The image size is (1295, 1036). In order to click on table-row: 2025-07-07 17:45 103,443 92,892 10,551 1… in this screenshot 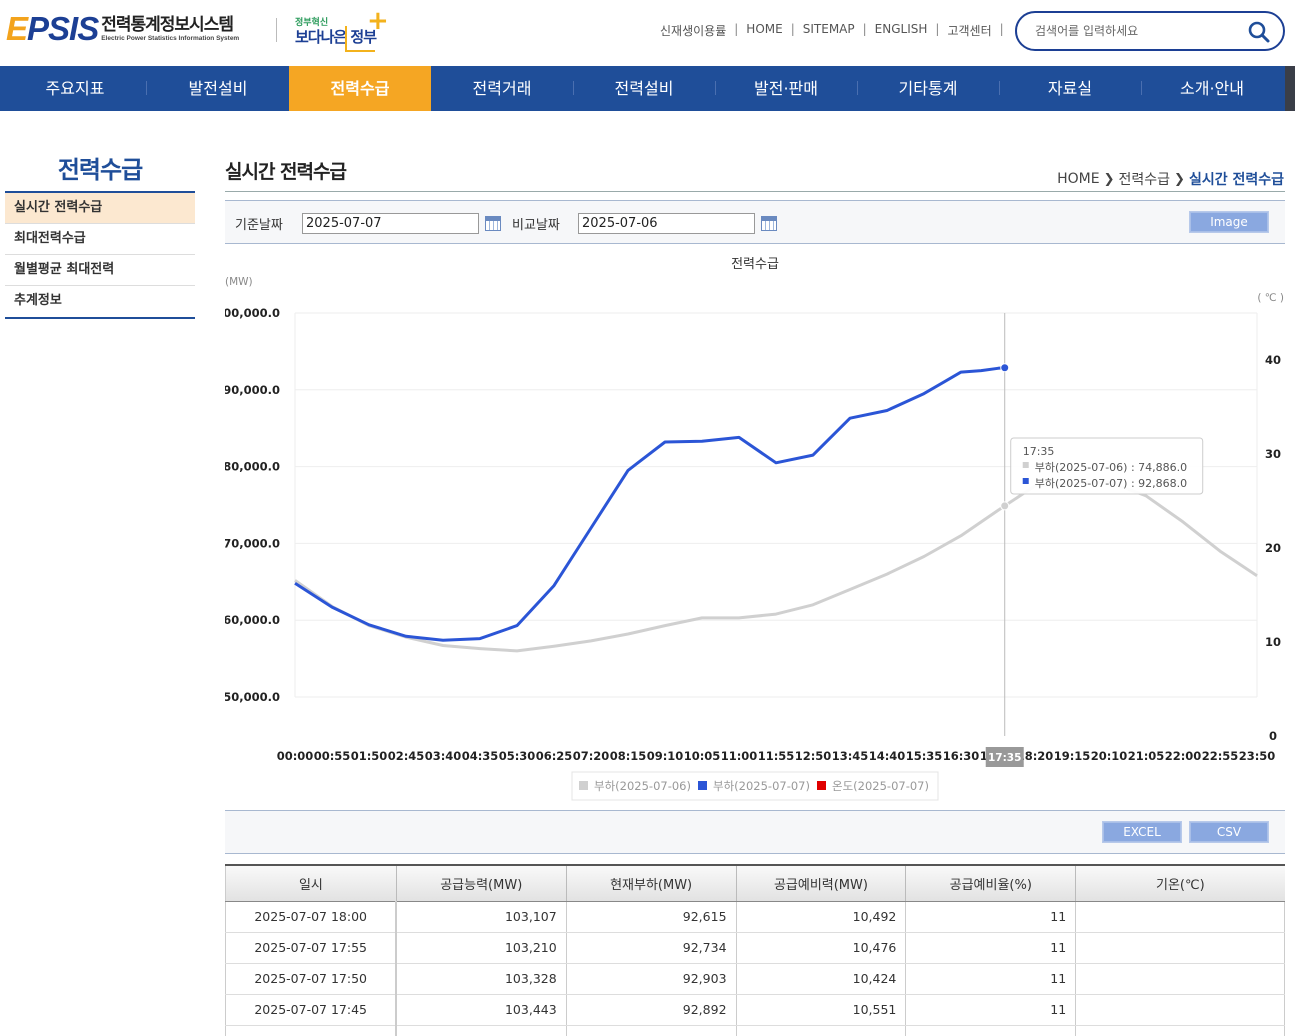, I will do `click(755, 1010)`.